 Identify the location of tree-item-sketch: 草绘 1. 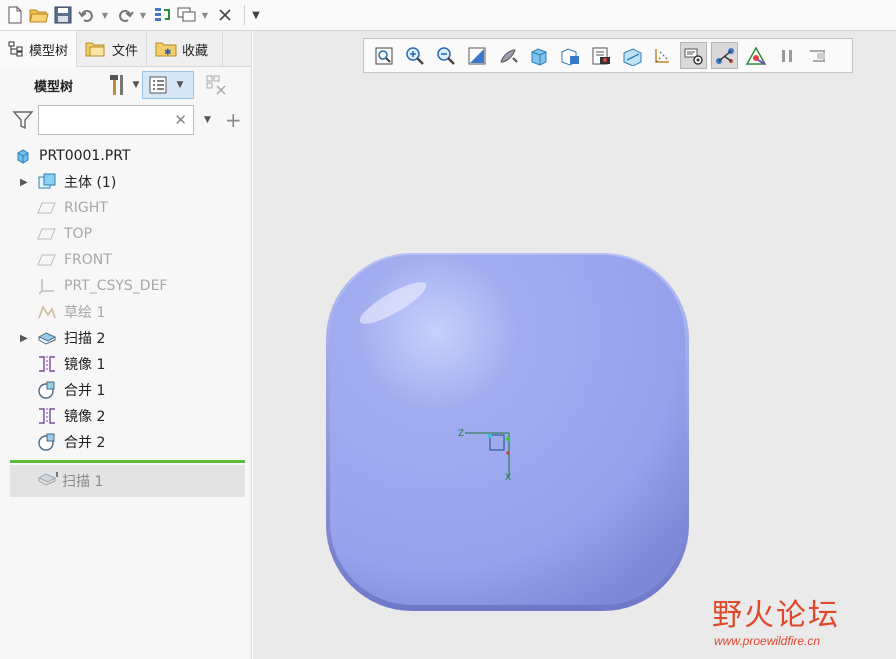
(125, 312).